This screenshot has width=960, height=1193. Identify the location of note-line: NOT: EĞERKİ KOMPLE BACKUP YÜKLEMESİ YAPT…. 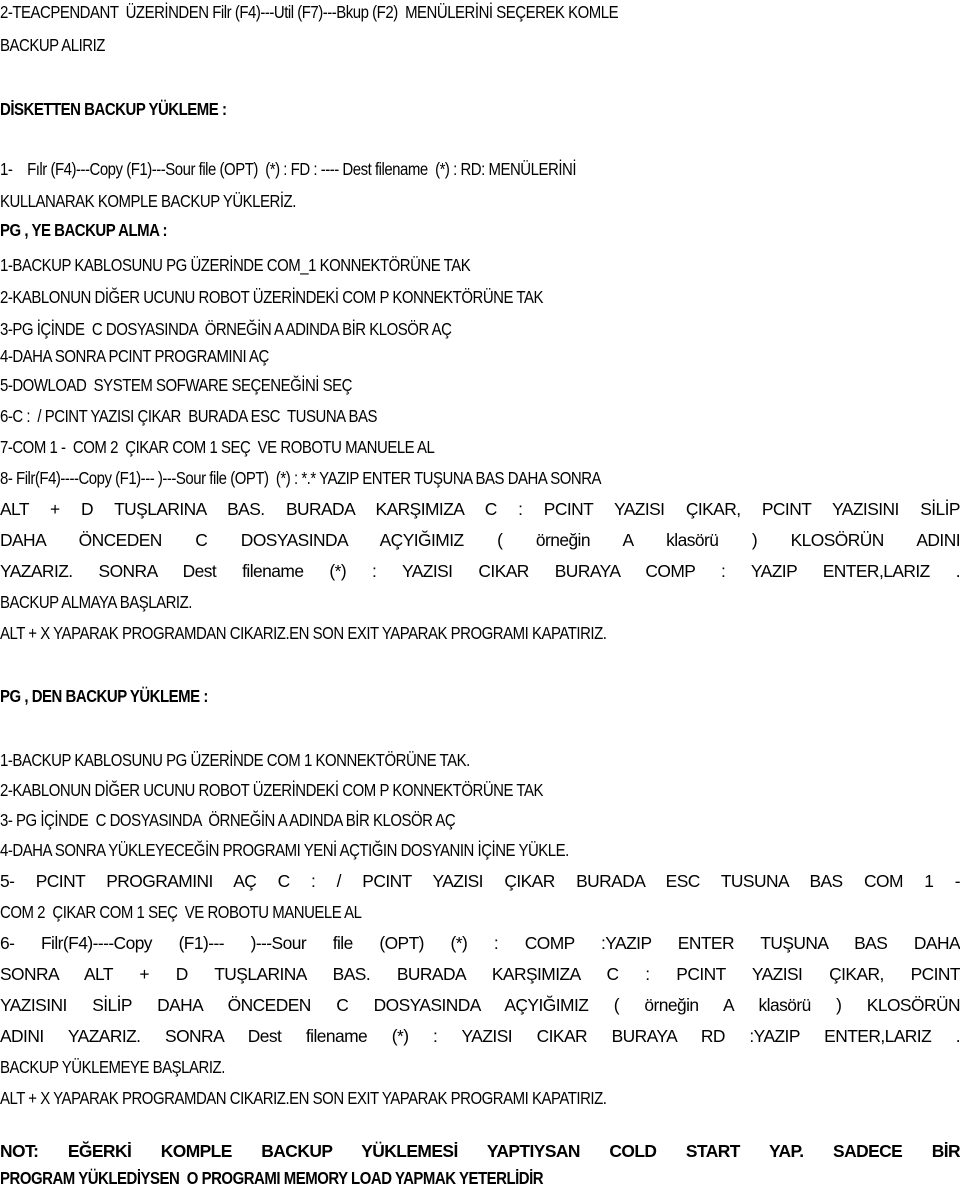
(480, 1151).